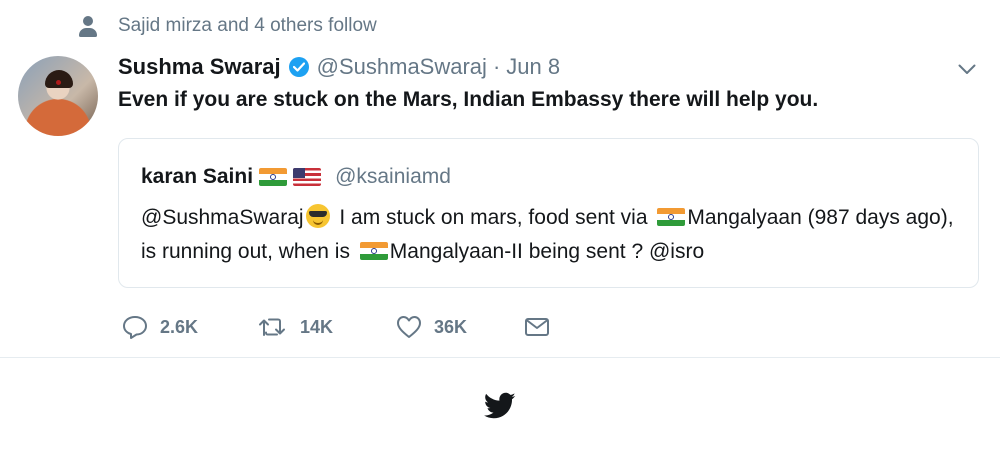 This screenshot has height=459, width=1000. What do you see at coordinates (451, 326) in the screenshot?
I see `like-count: 36K` at bounding box center [451, 326].